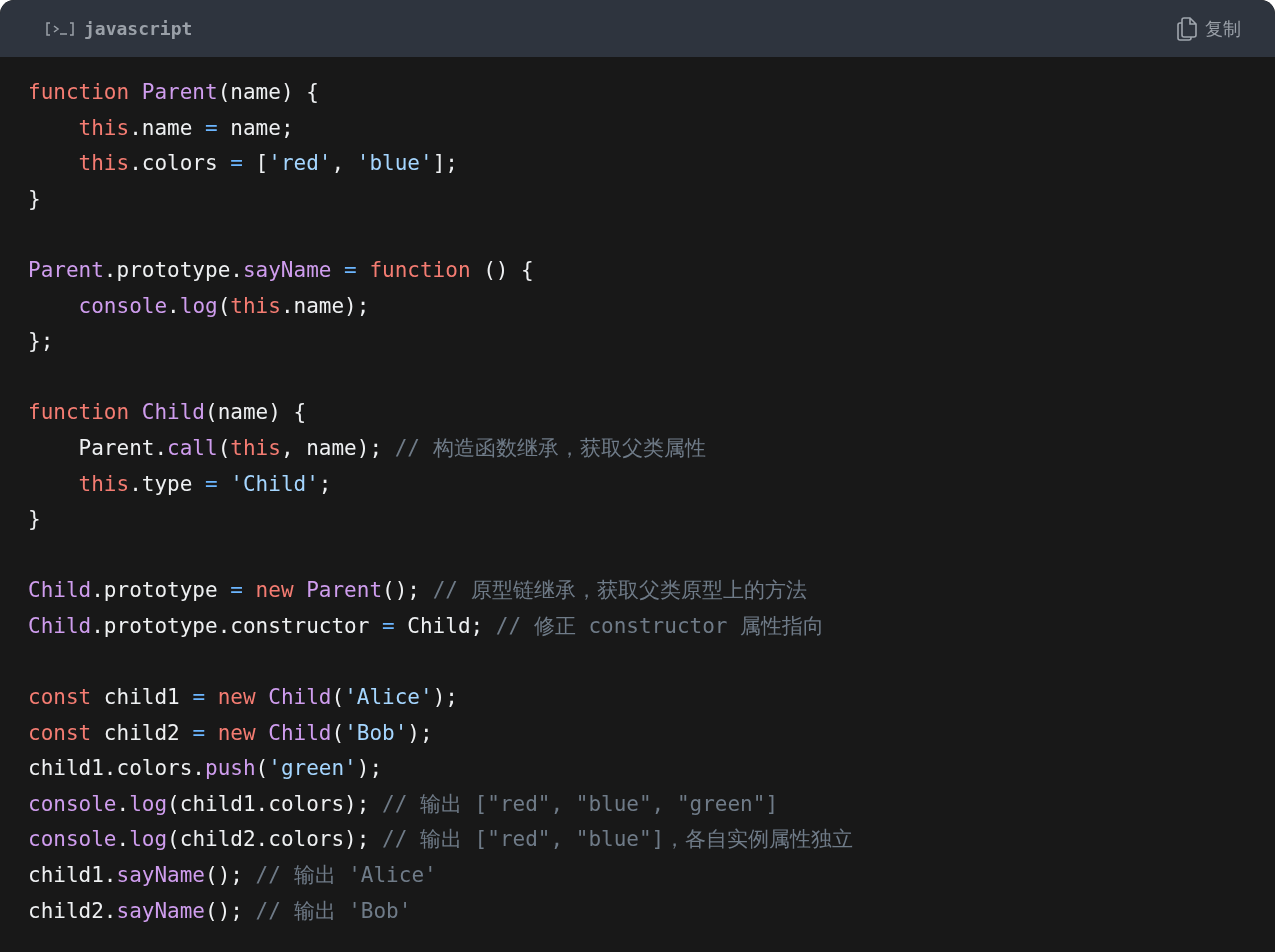  Describe the element at coordinates (230, 733) in the screenshot. I see `code-line: const child2 = new Child('Bob');` at that location.